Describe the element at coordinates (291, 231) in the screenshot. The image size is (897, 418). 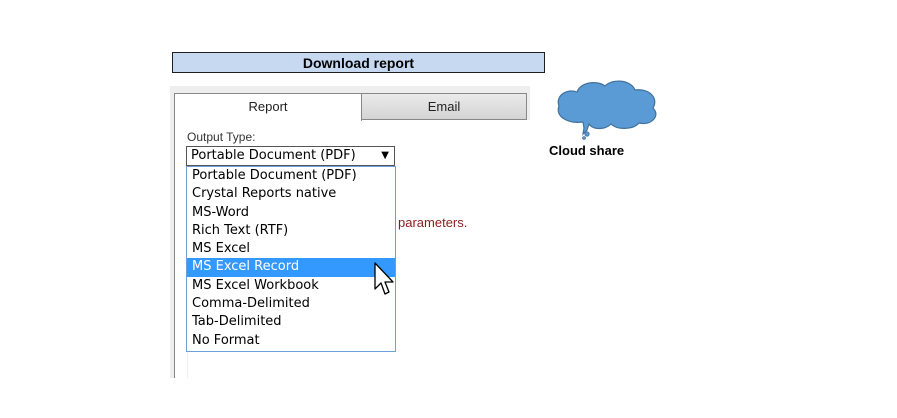
I see `option-rich-text: Rich Text (RTF)` at that location.